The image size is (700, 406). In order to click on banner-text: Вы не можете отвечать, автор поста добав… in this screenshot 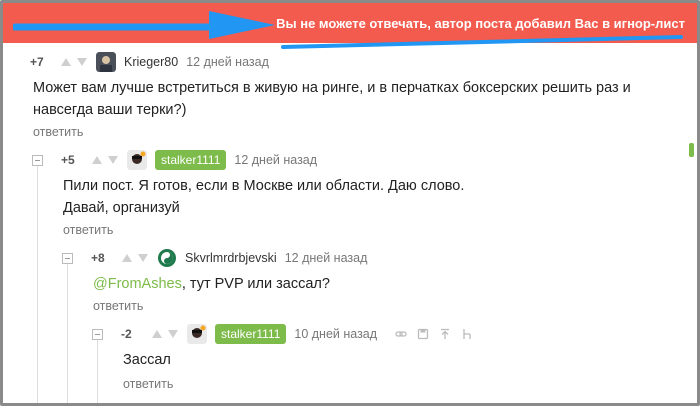, I will do `click(480, 23)`.